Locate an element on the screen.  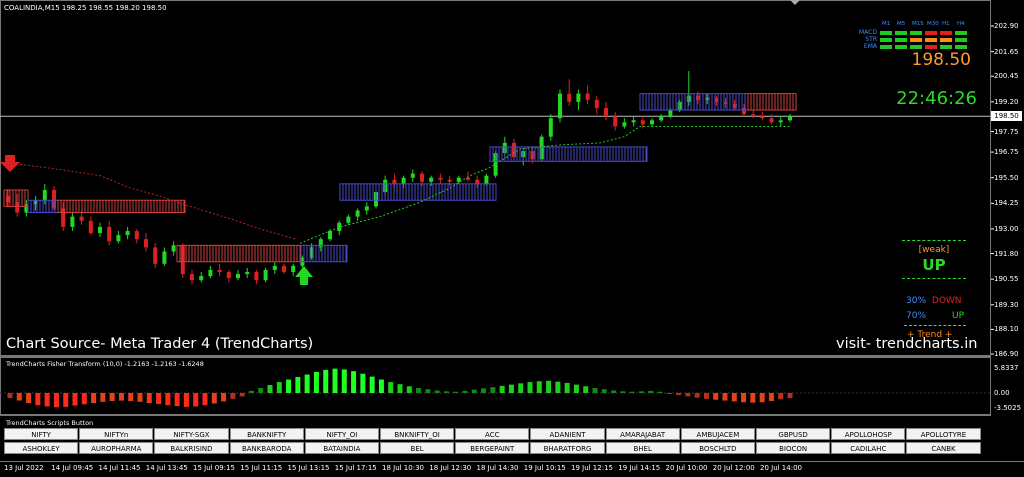
script-button-balkrisind: BALKRISIND is located at coordinates (191, 448).